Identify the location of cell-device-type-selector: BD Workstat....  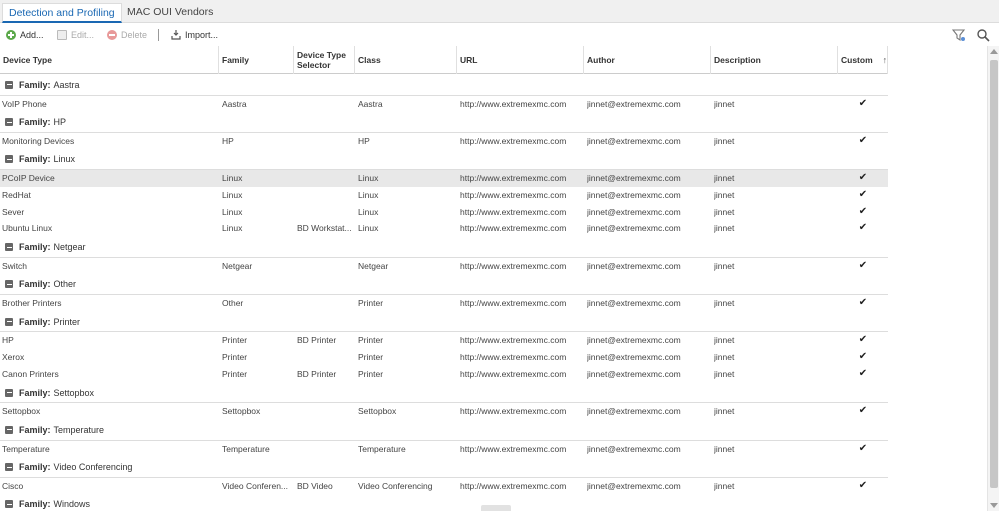
(324, 228).